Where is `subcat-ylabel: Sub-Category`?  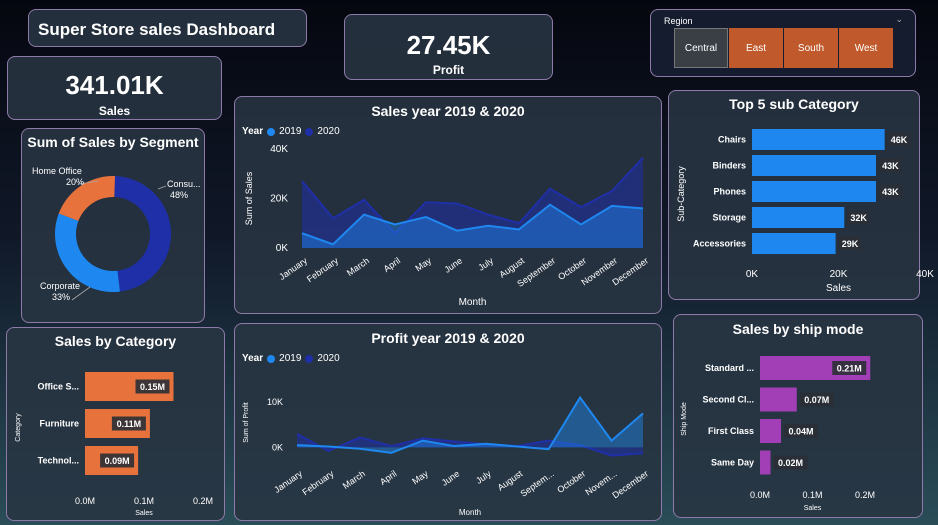
subcat-ylabel: Sub-Category is located at coordinates (681, 194).